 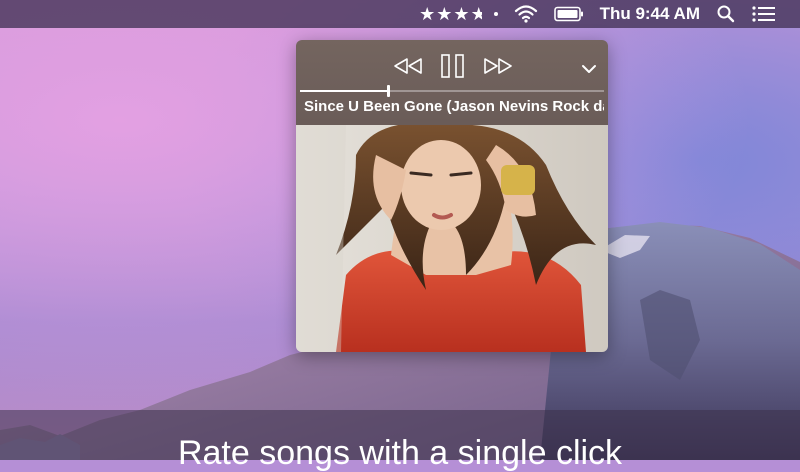 What do you see at coordinates (389, 91) in the screenshot?
I see `playback-scrubber-handle` at bounding box center [389, 91].